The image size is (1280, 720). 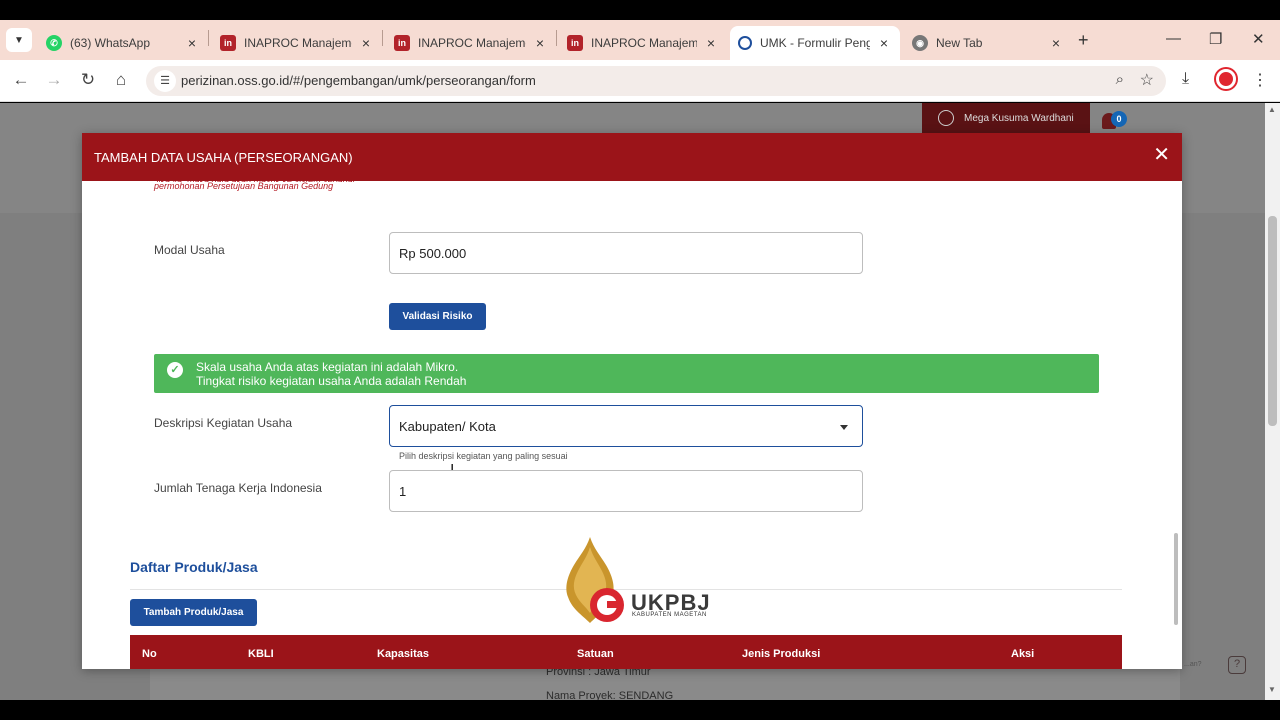 I want to click on help-question-icon: ?, so click(x=1237, y=665).